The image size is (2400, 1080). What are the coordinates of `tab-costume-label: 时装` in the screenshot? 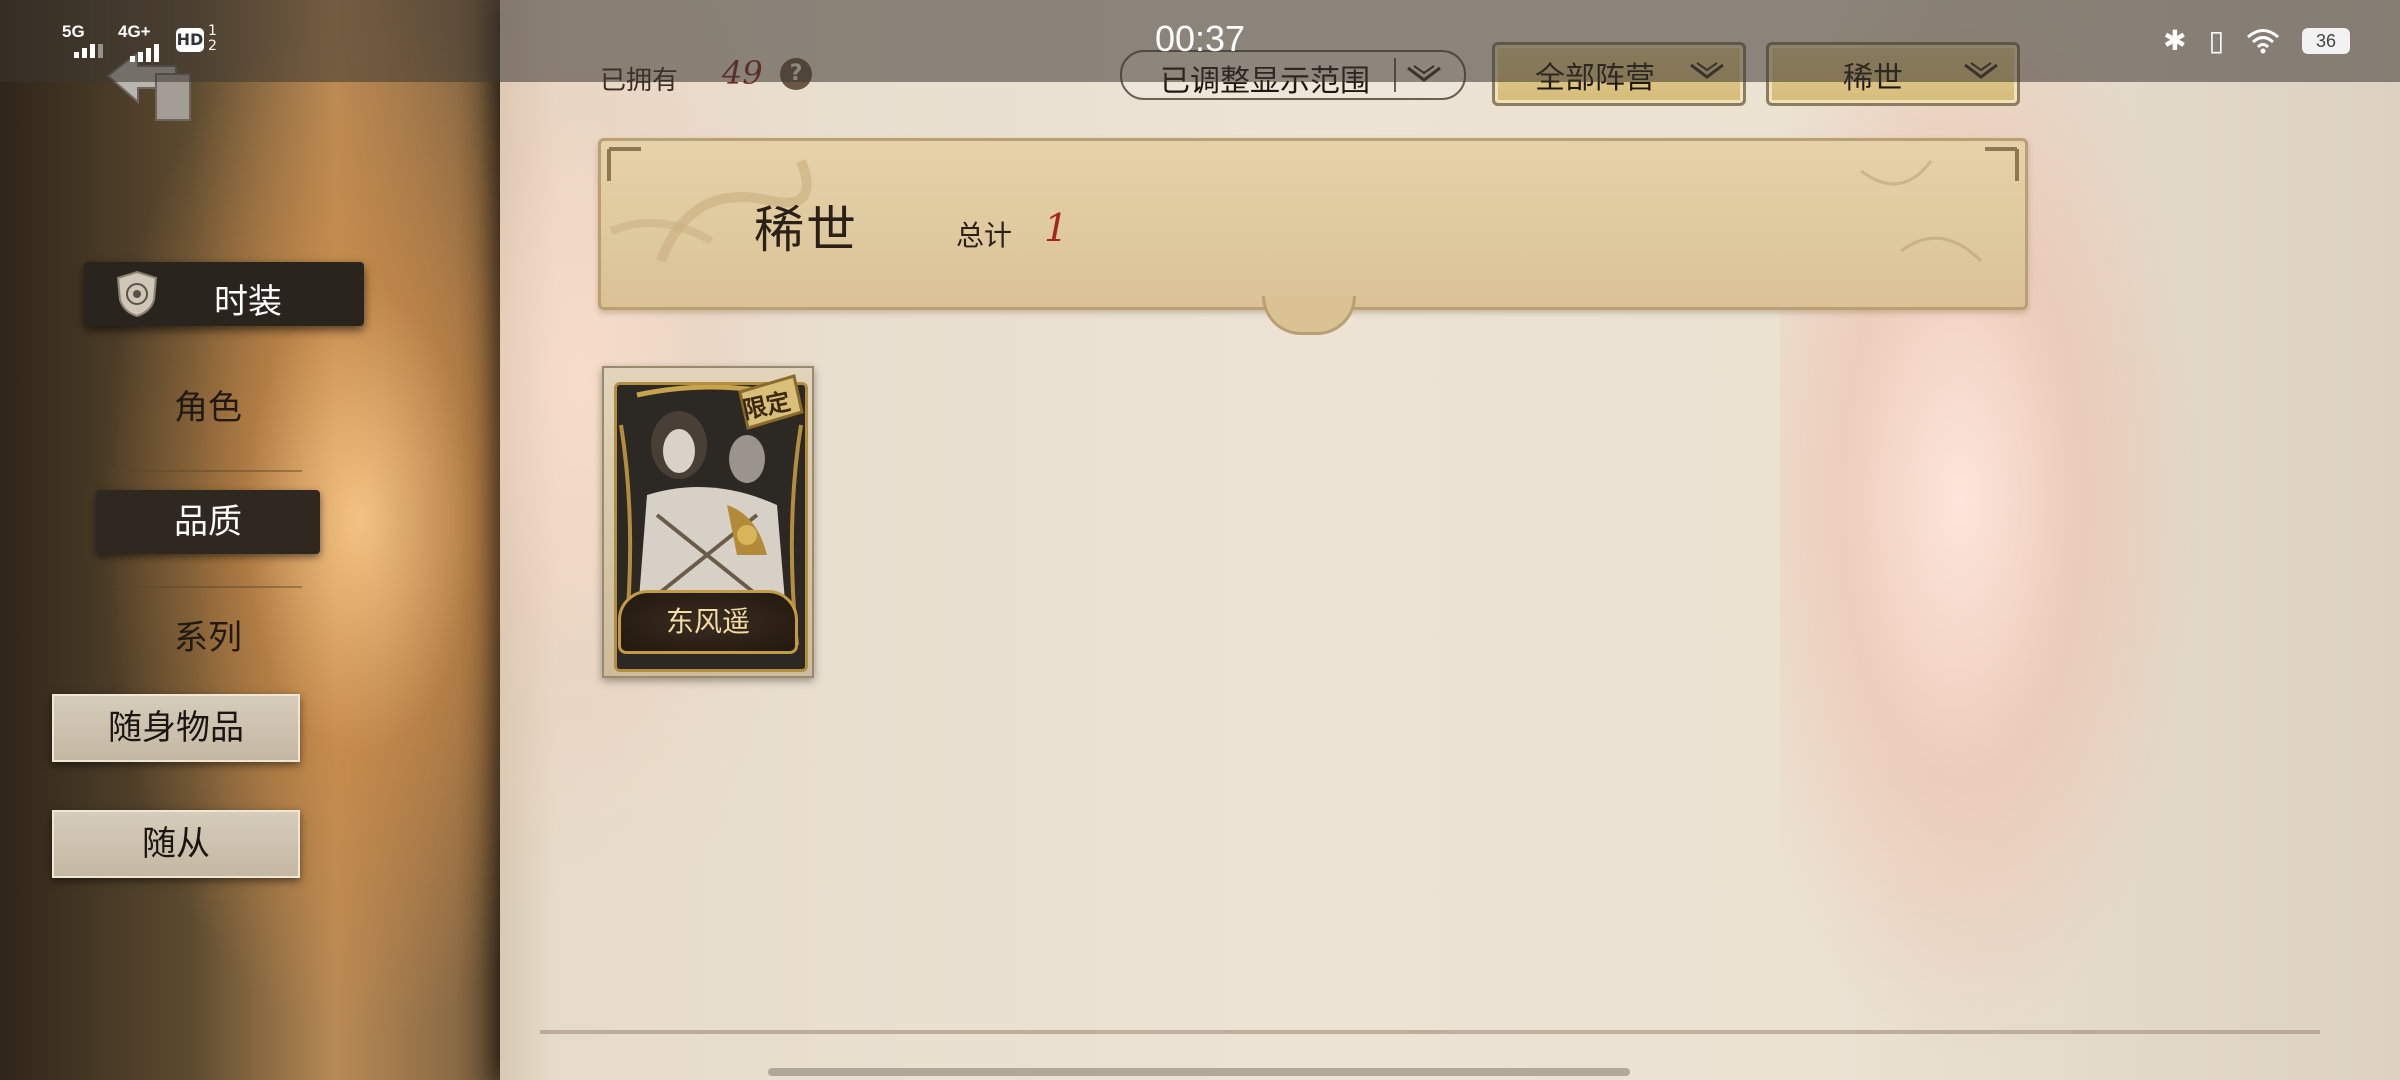 It's located at (248, 302).